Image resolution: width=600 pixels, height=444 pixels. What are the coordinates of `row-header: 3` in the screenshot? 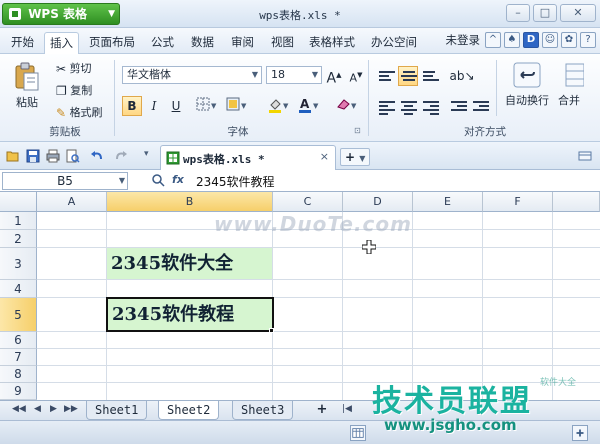 It's located at (18, 264).